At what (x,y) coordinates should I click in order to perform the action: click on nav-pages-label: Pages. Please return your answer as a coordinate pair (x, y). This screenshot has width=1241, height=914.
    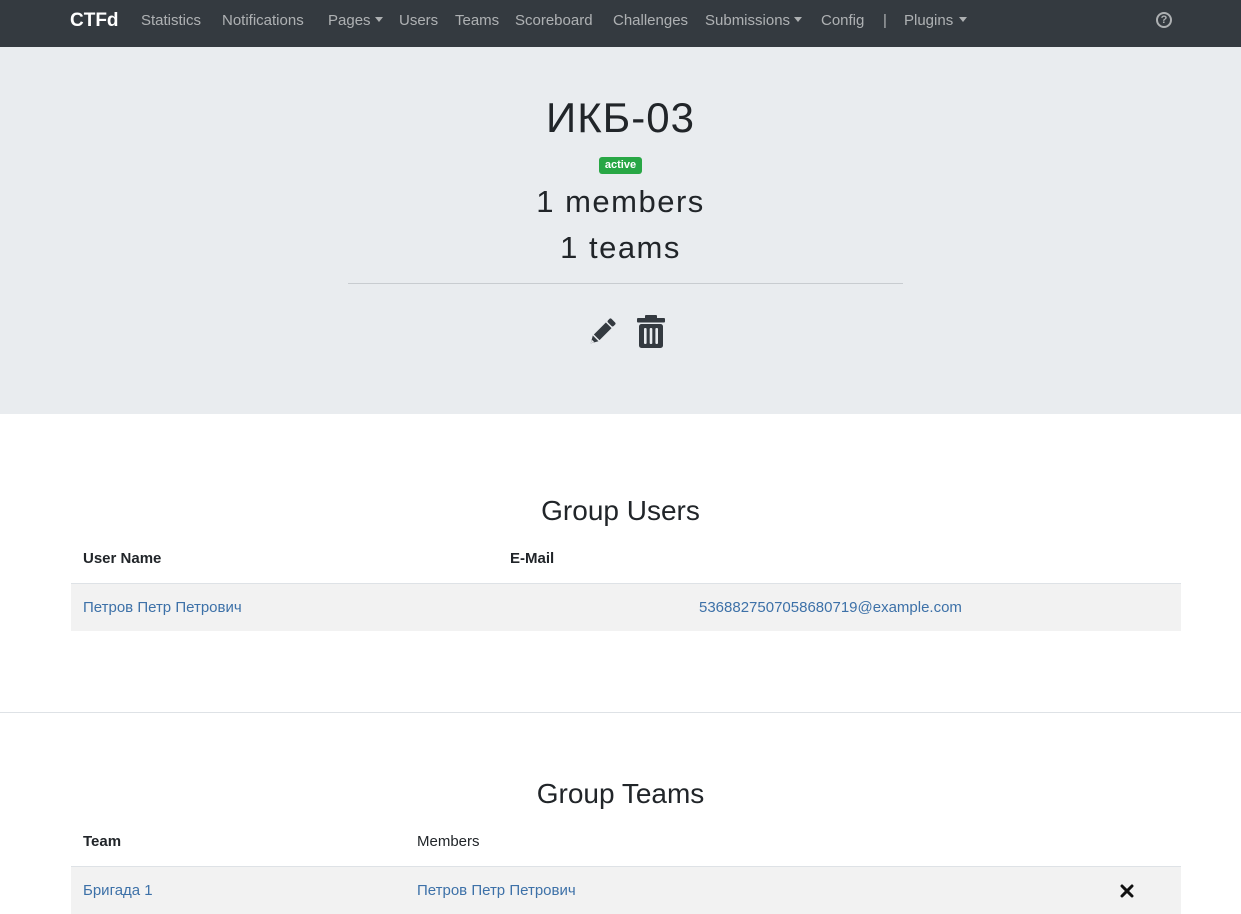
    Looking at the image, I should click on (349, 20).